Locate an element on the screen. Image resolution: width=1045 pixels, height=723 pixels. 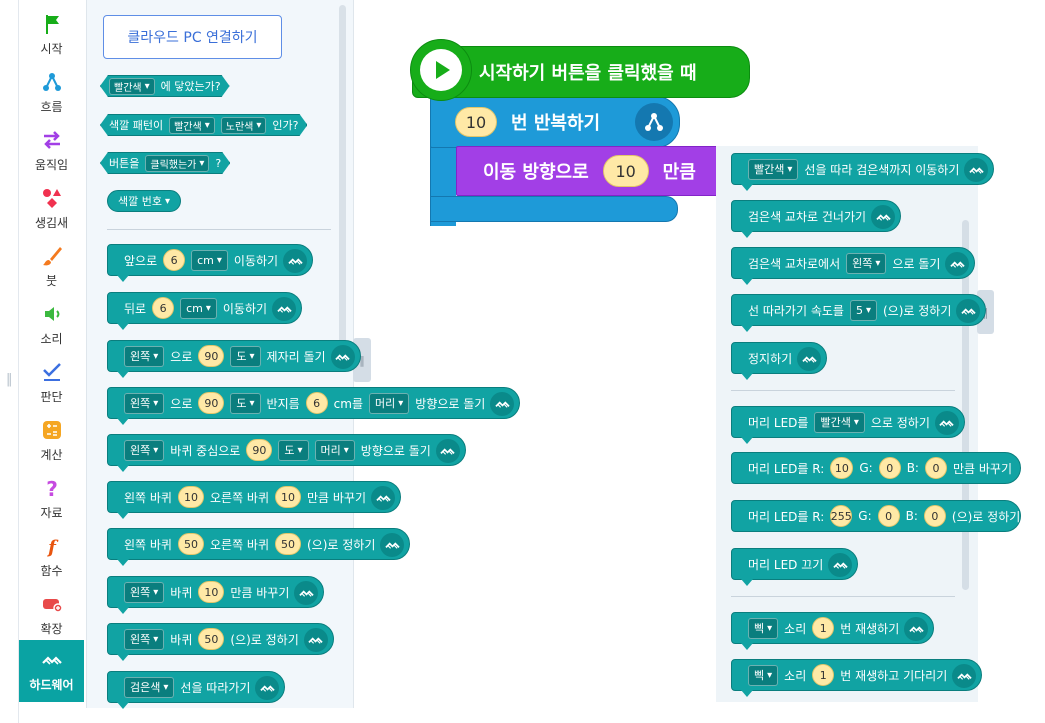
block-button-clicked: 버튼을 클릭했는가 ? is located at coordinates (165, 163).